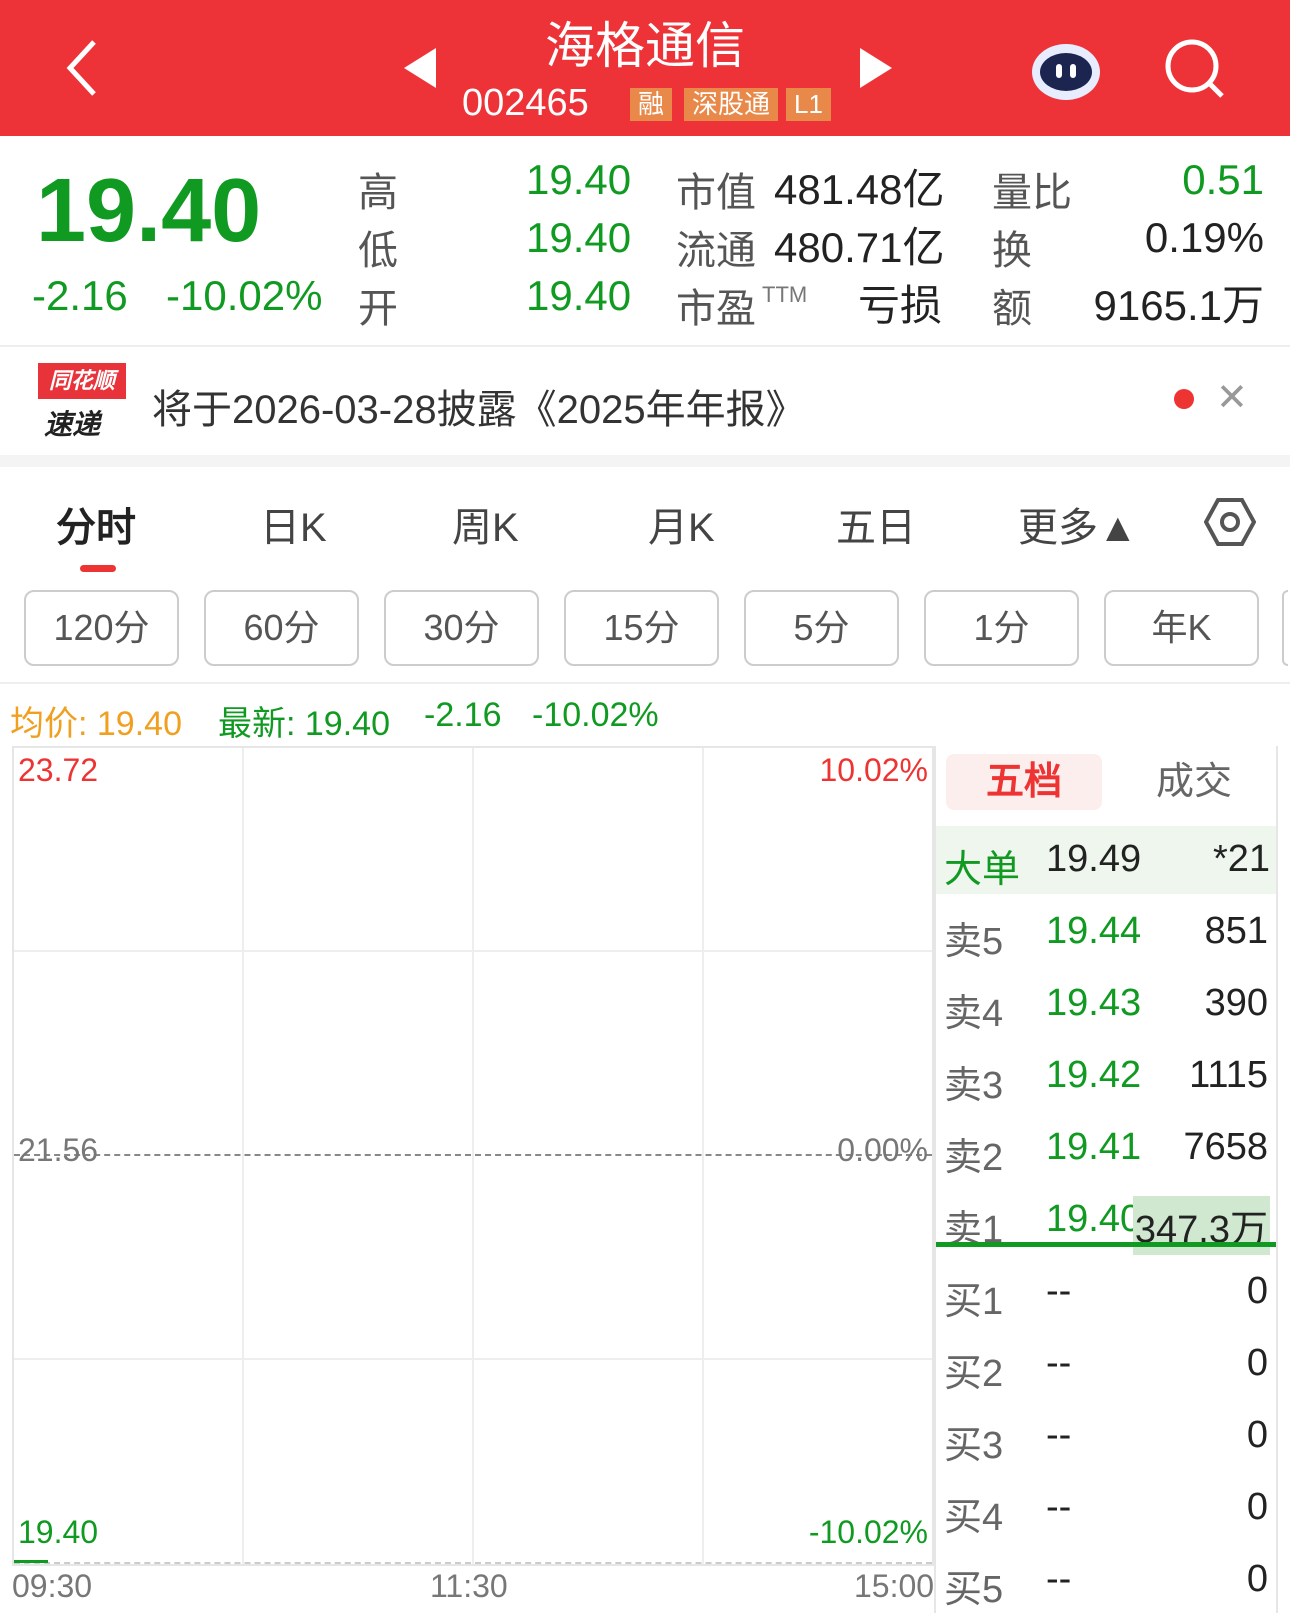 Image resolution: width=1290 pixels, height=1613 pixels. What do you see at coordinates (595, 715) in the screenshot?
I see `latest-change-pct: -10.02%` at bounding box center [595, 715].